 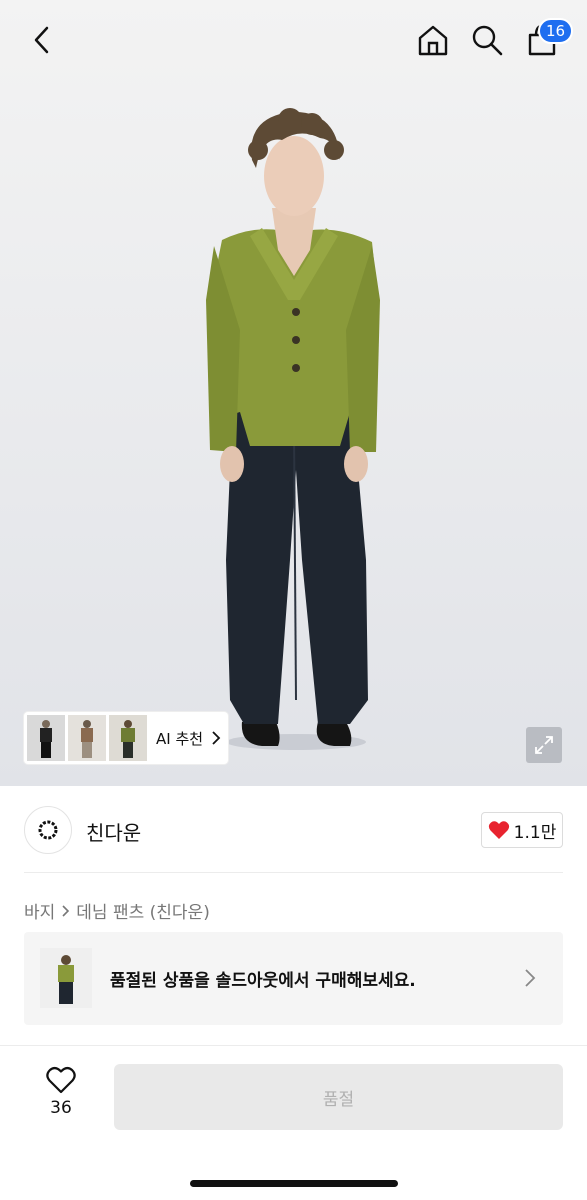 I want to click on ai-recommend-label: AI 추천, so click(x=180, y=738).